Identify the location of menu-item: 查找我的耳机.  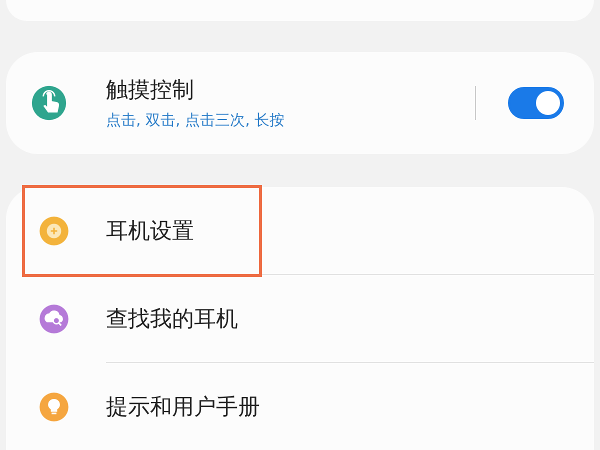
(172, 319).